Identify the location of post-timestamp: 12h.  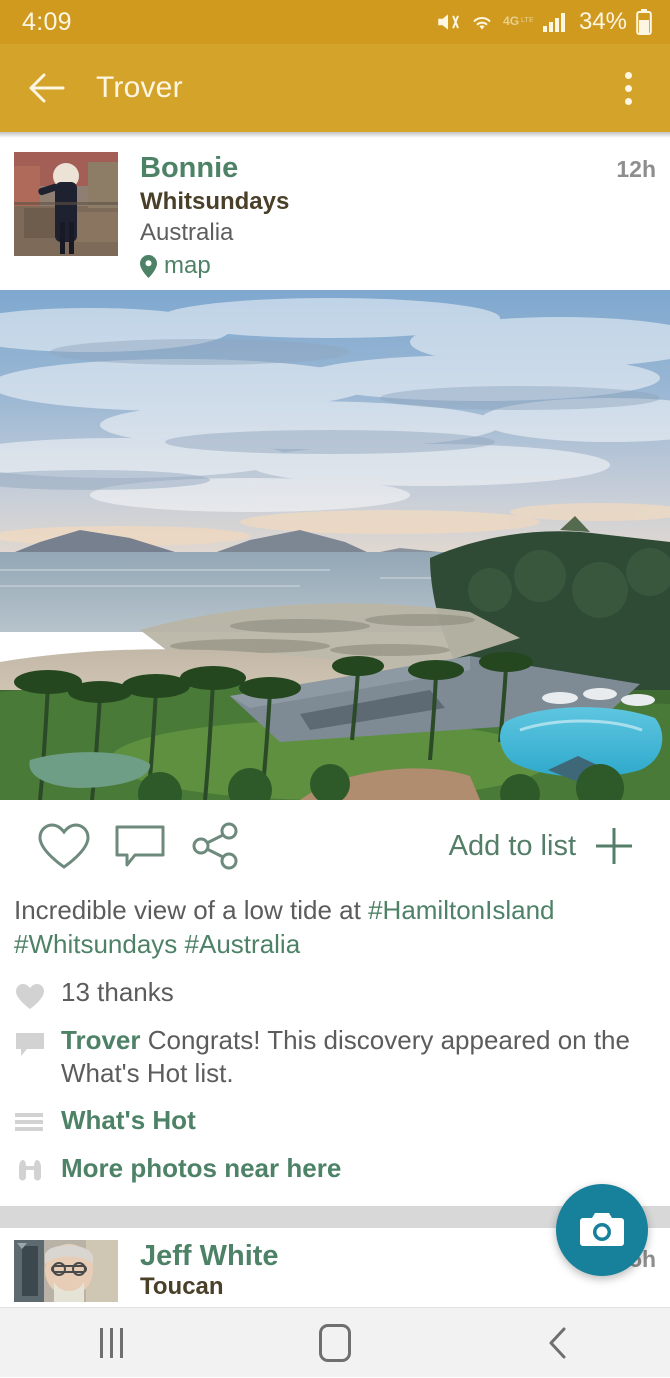
(636, 169).